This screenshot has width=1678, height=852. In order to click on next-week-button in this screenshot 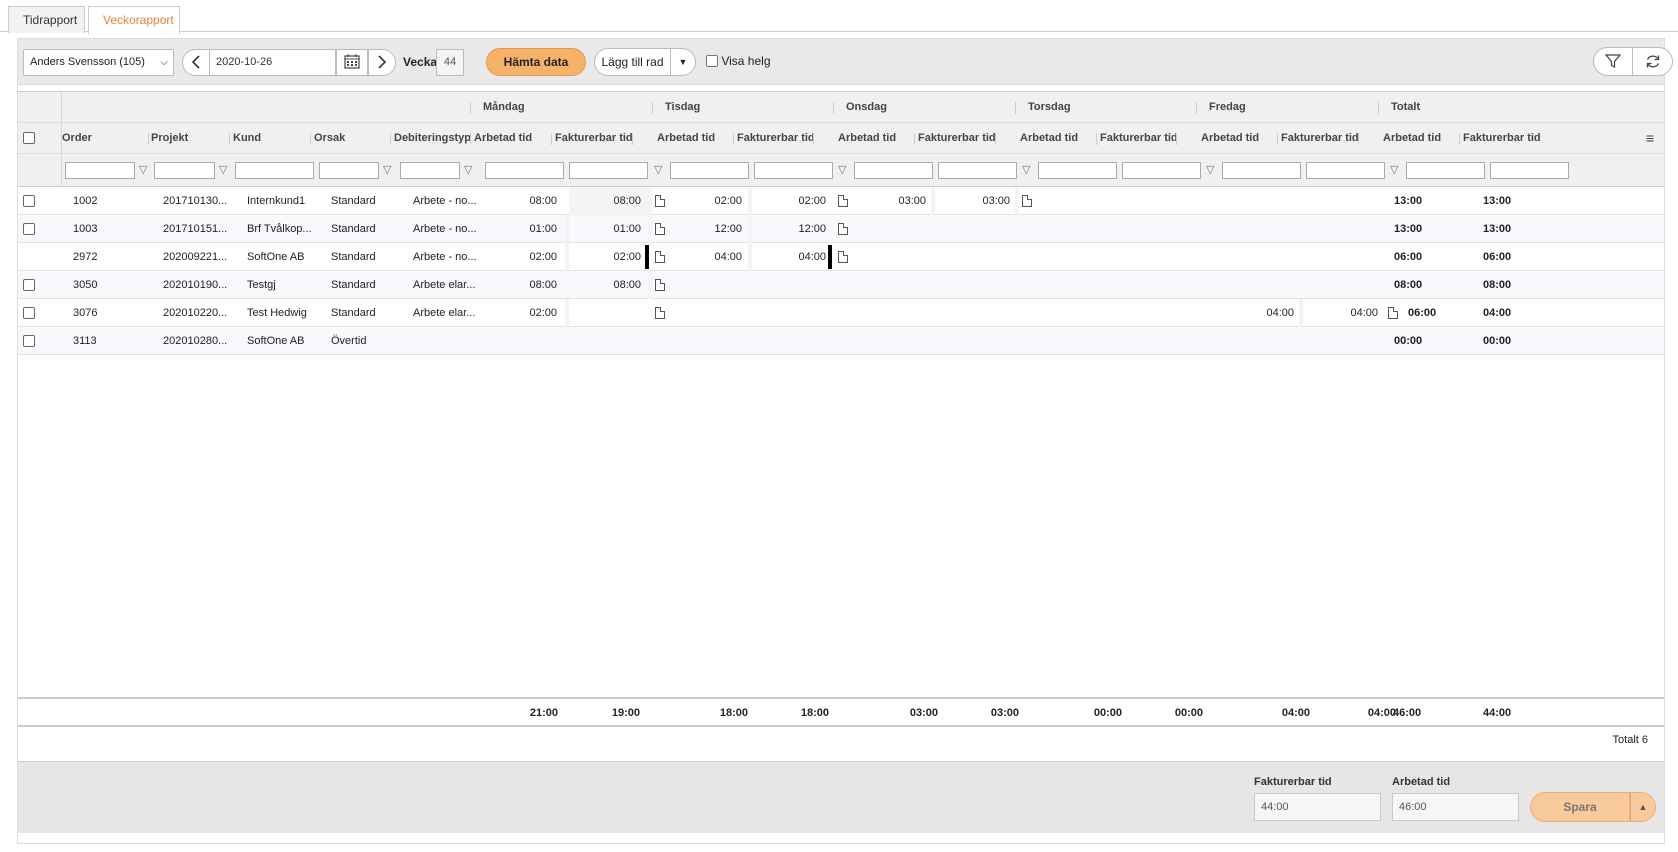, I will do `click(382, 62)`.